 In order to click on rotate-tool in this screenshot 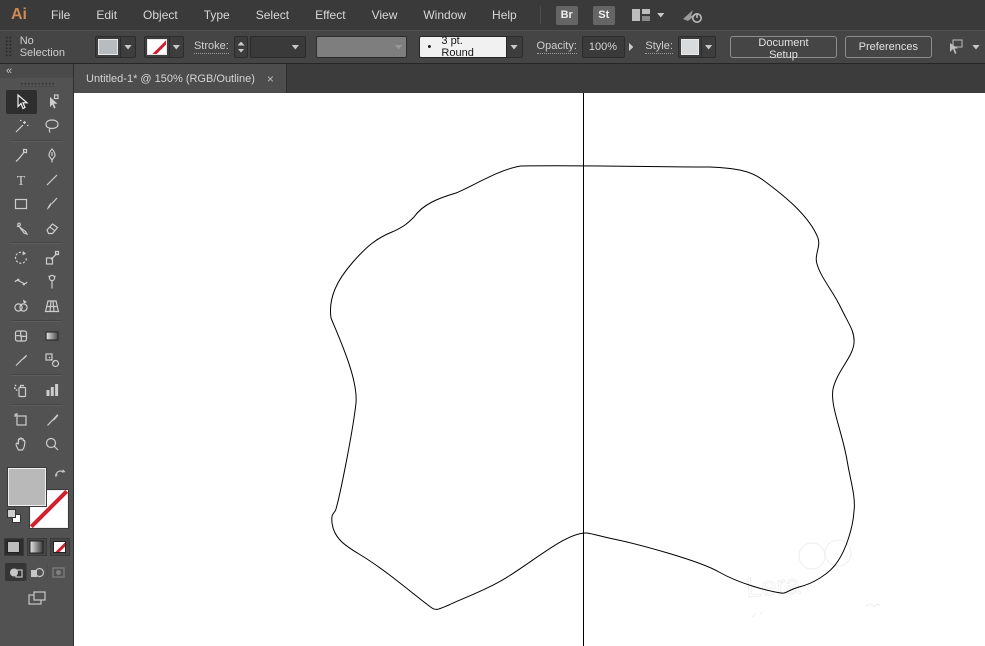, I will do `click(21, 258)`.